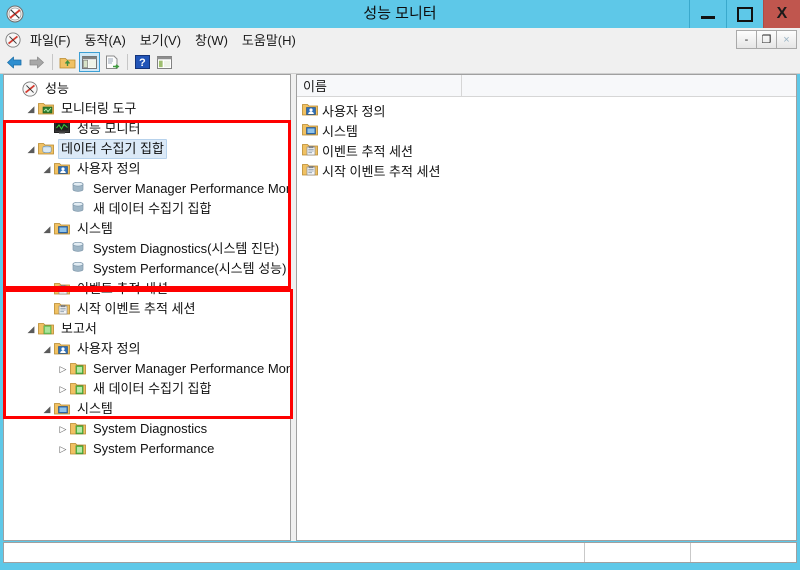  I want to click on tree-item: System Performance(시스템 성능), so click(147, 269).